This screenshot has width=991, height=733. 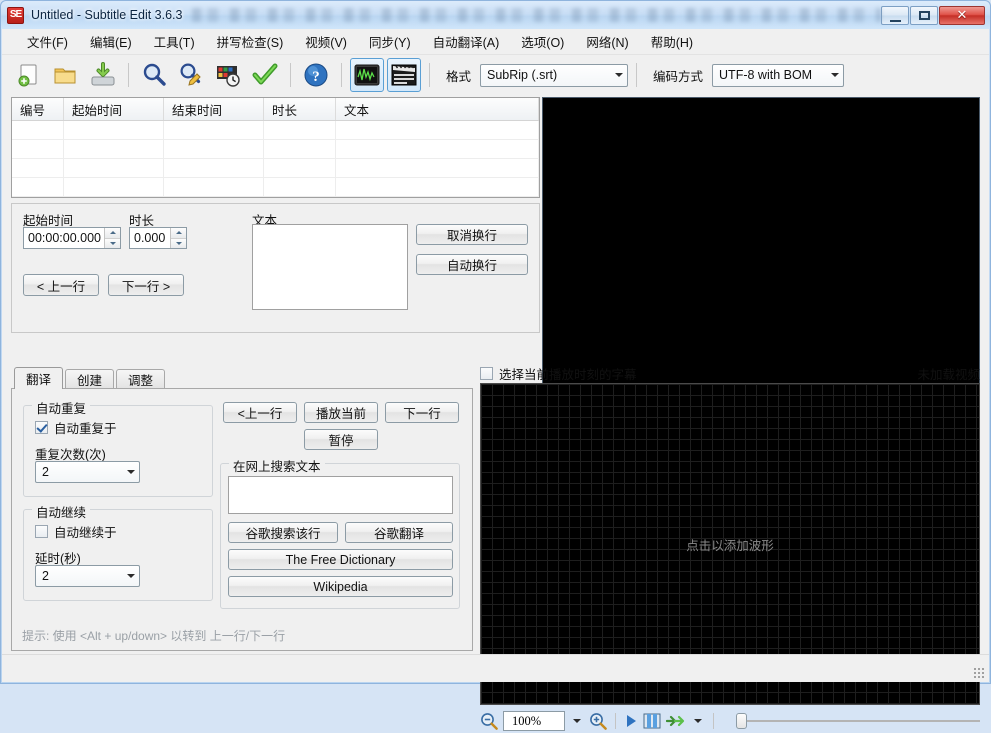 I want to click on start-time-stepper, so click(x=112, y=238).